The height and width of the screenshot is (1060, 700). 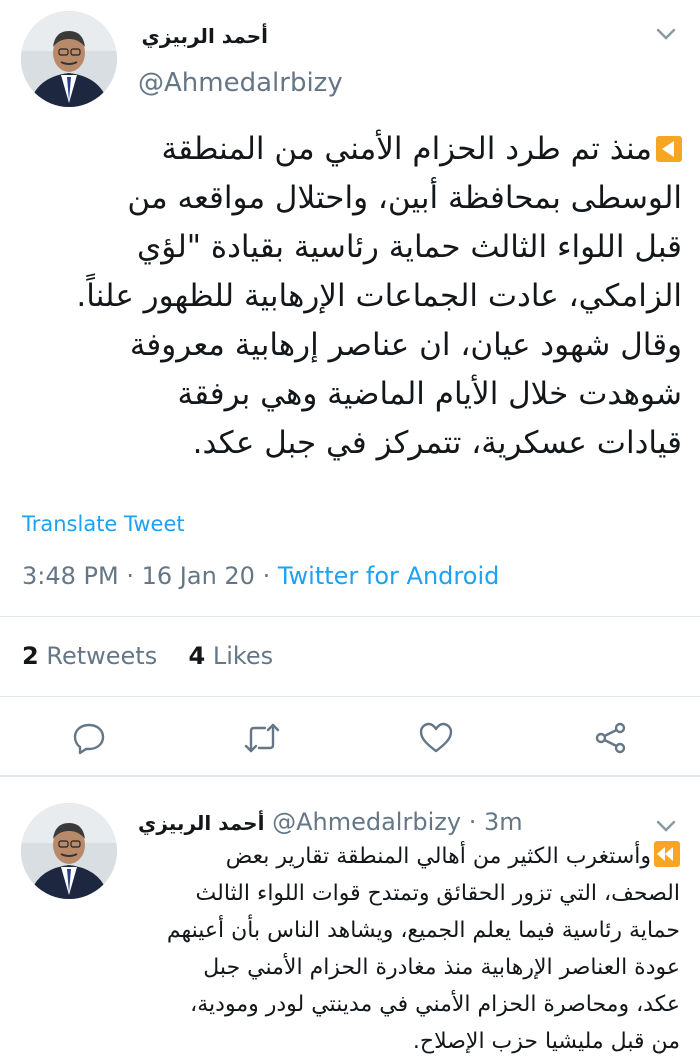 I want to click on reply-time-ago: 3m, so click(x=503, y=822).